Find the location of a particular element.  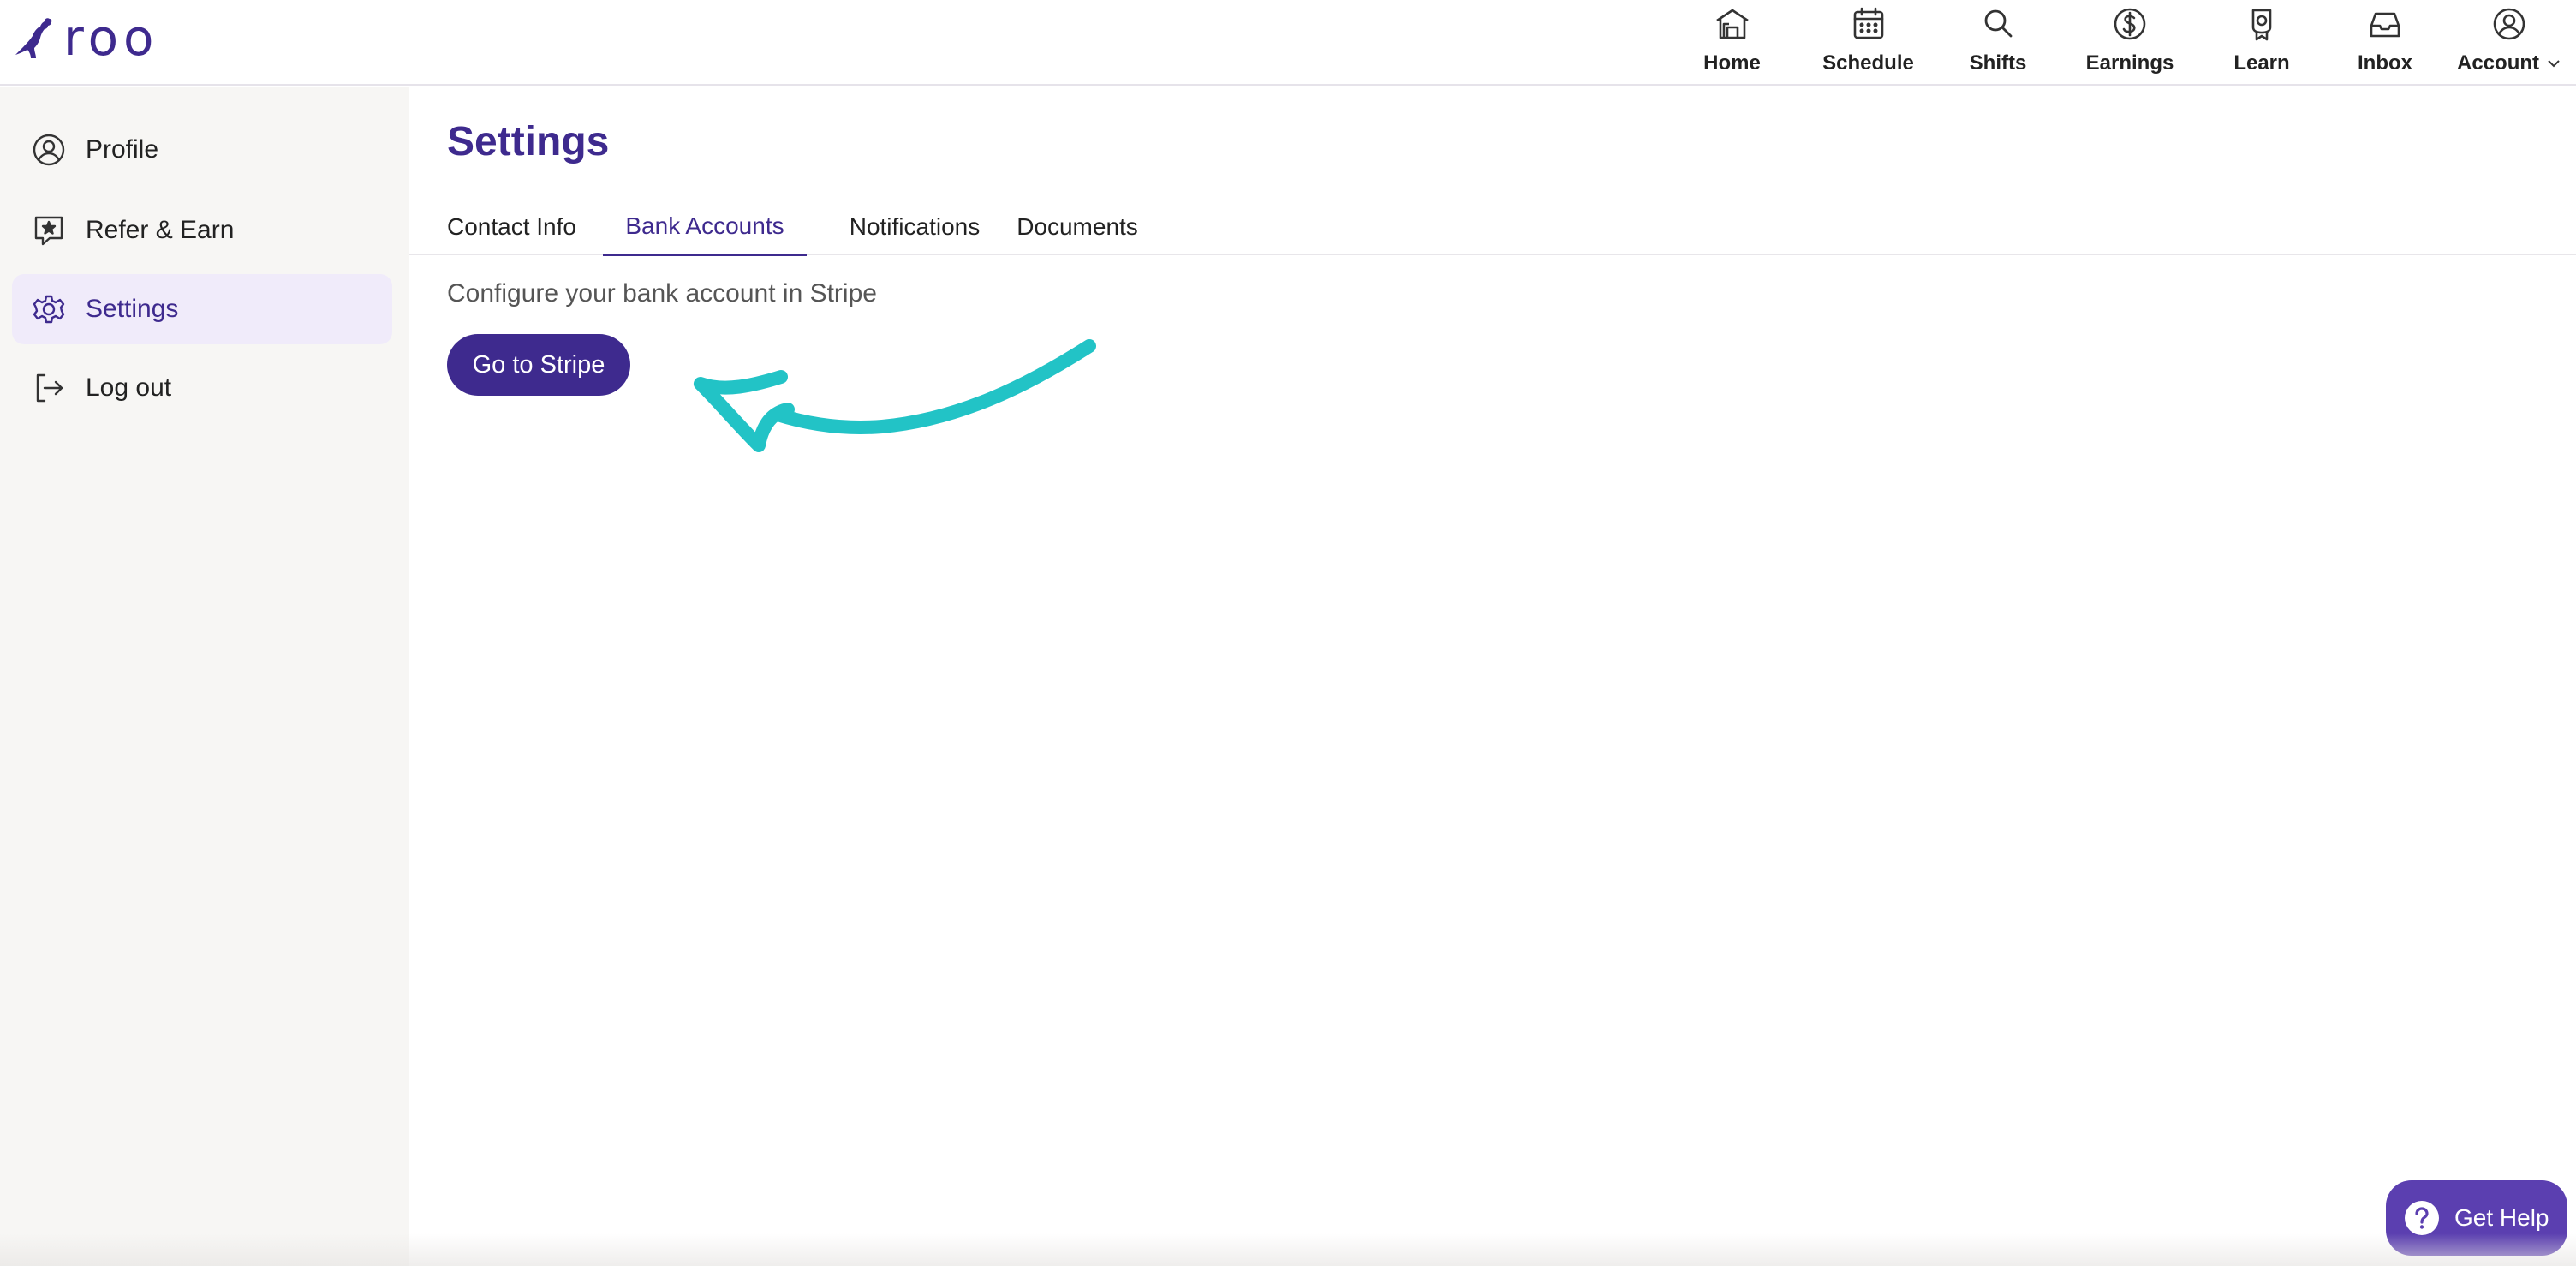

star-message-icon is located at coordinates (48, 231).